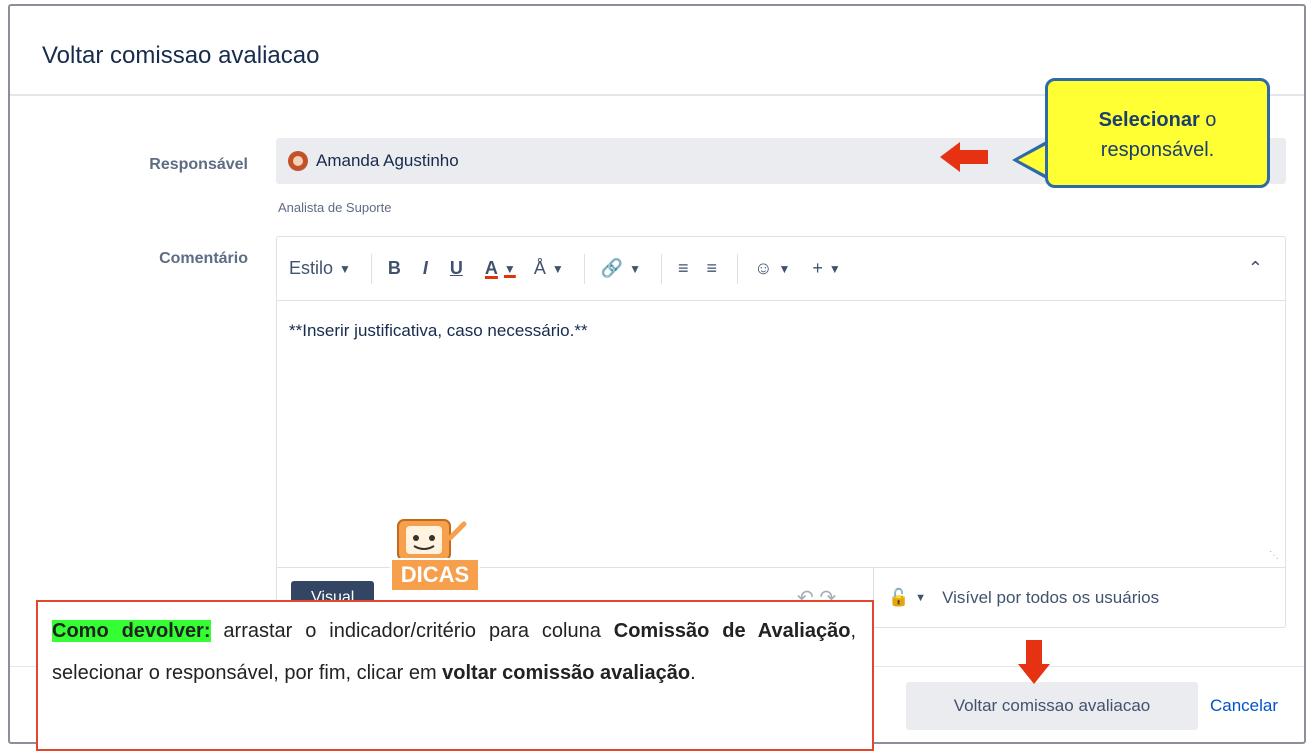 The image size is (1315, 751). What do you see at coordinates (131, 631) in the screenshot?
I see `tip-highlight: Como devolver:` at bounding box center [131, 631].